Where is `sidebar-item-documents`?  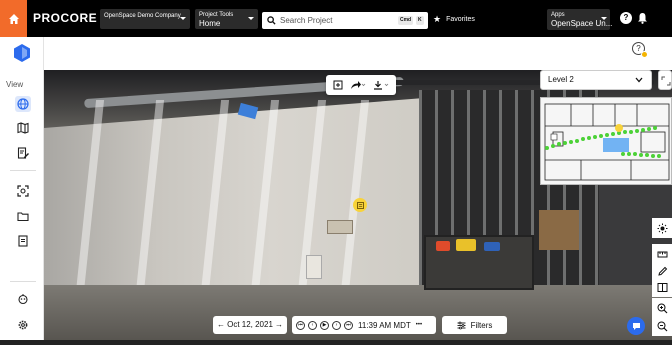 sidebar-item-documents is located at coordinates (23, 241).